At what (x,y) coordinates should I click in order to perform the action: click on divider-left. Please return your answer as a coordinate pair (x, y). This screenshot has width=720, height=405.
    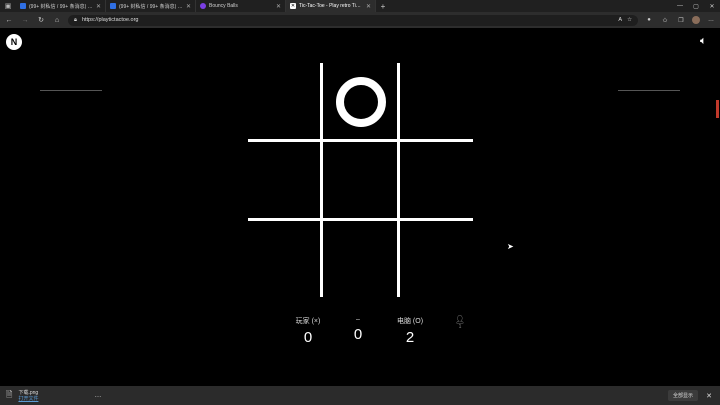
    Looking at the image, I should click on (71, 90).